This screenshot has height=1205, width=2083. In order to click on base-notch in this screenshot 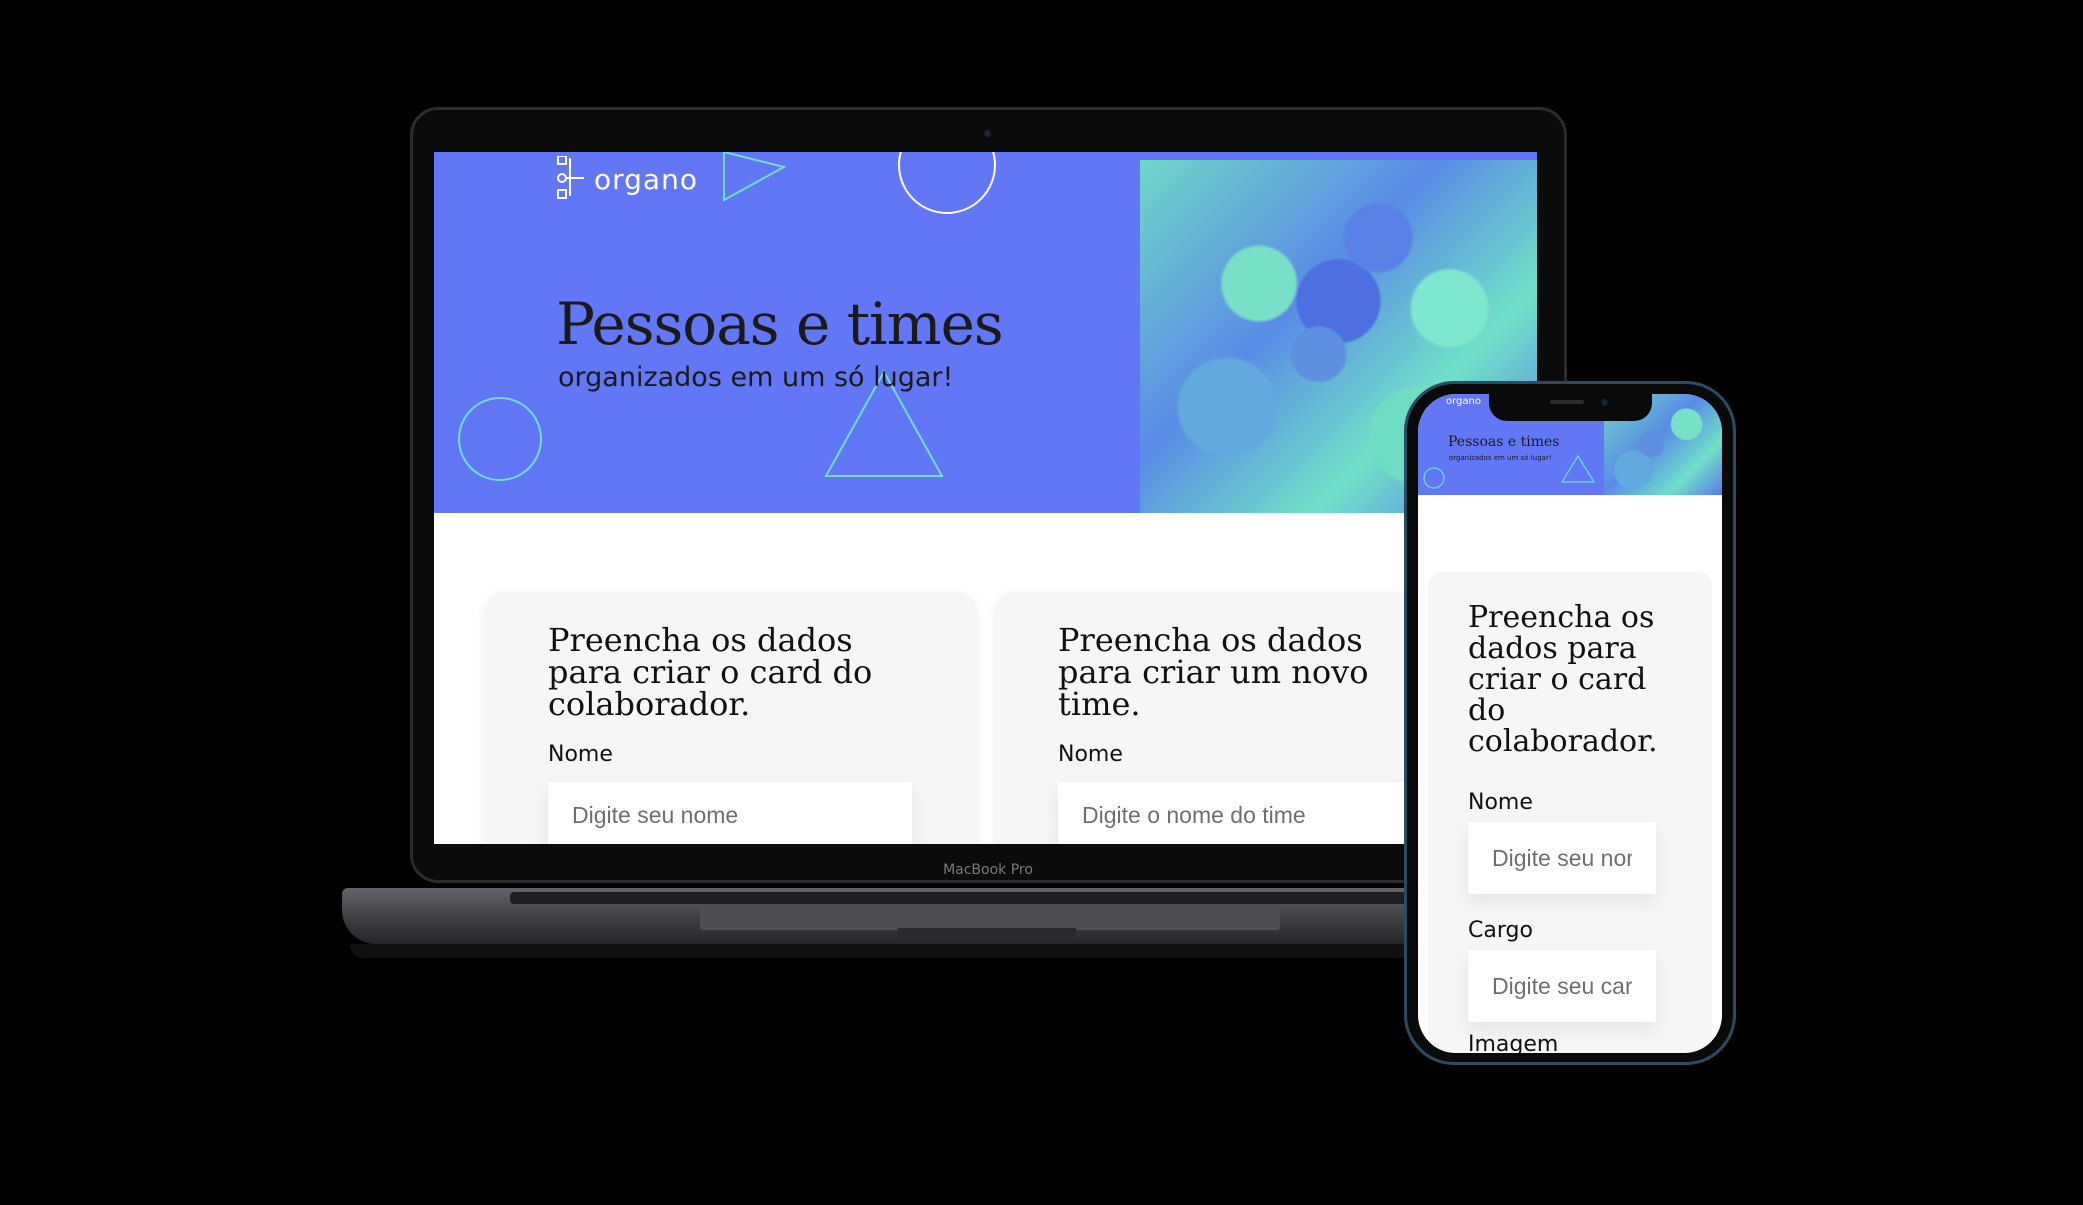, I will do `click(987, 935)`.